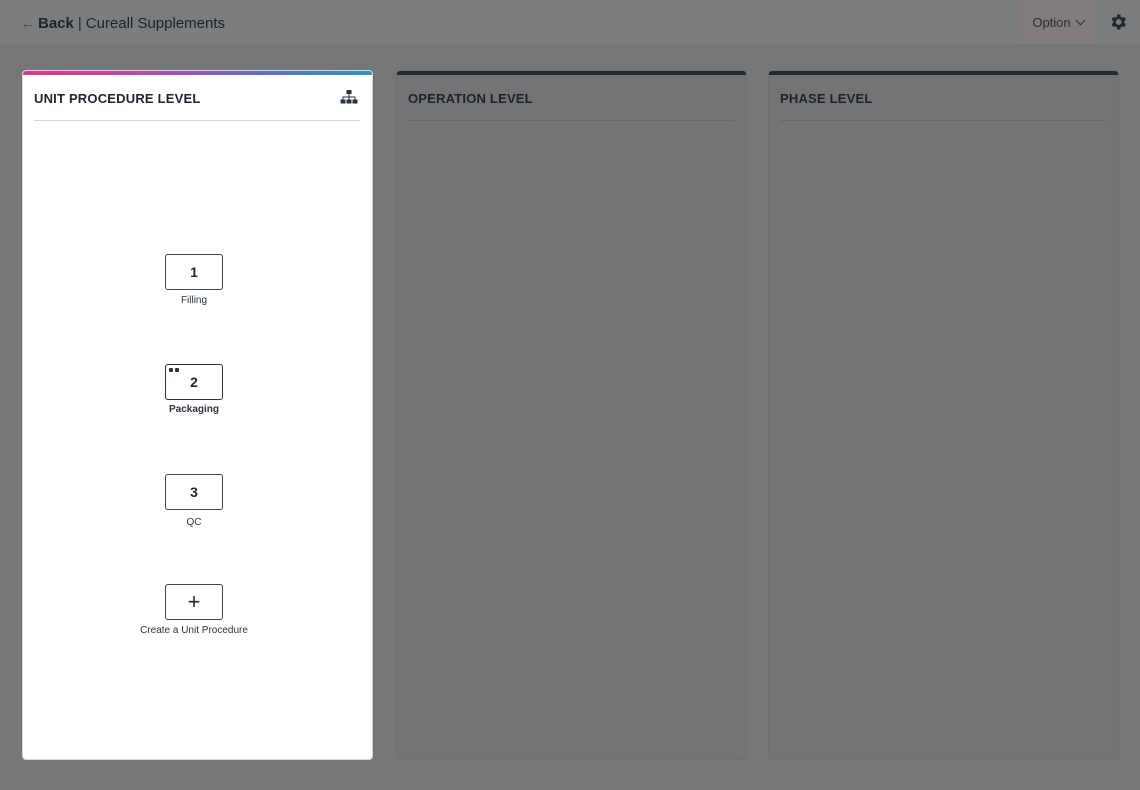 This screenshot has width=1140, height=790. I want to click on unit-procedure-step-selected: 2, so click(194, 382).